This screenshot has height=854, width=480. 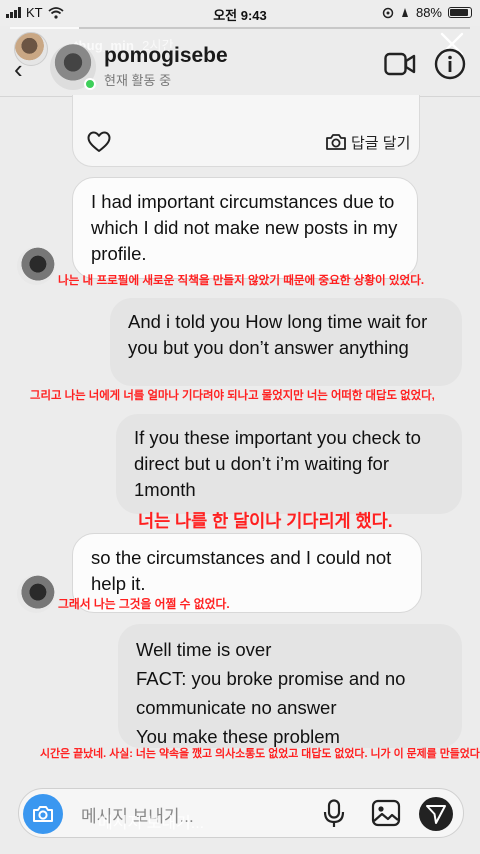 What do you see at coordinates (386, 813) in the screenshot?
I see `gallery-icon` at bounding box center [386, 813].